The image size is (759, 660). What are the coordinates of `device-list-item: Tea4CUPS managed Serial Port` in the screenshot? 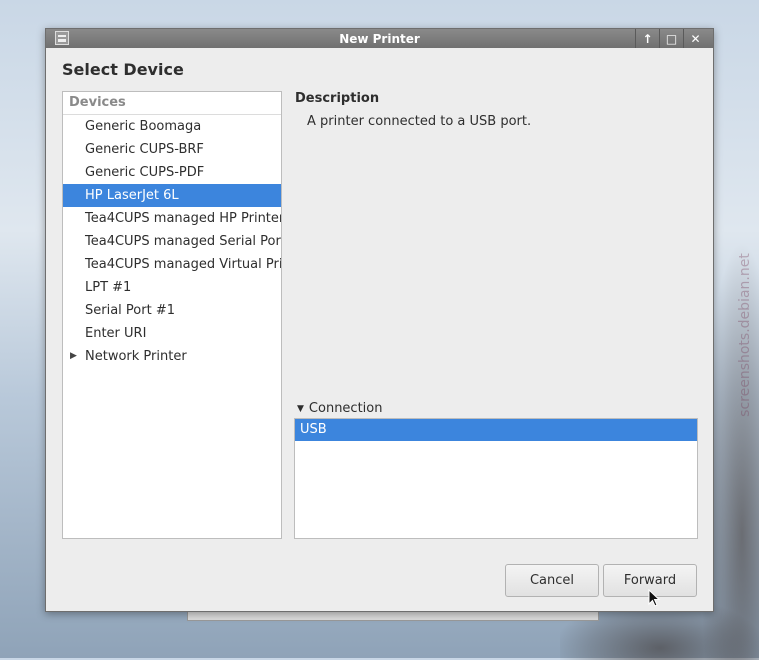 It's located at (172, 241).